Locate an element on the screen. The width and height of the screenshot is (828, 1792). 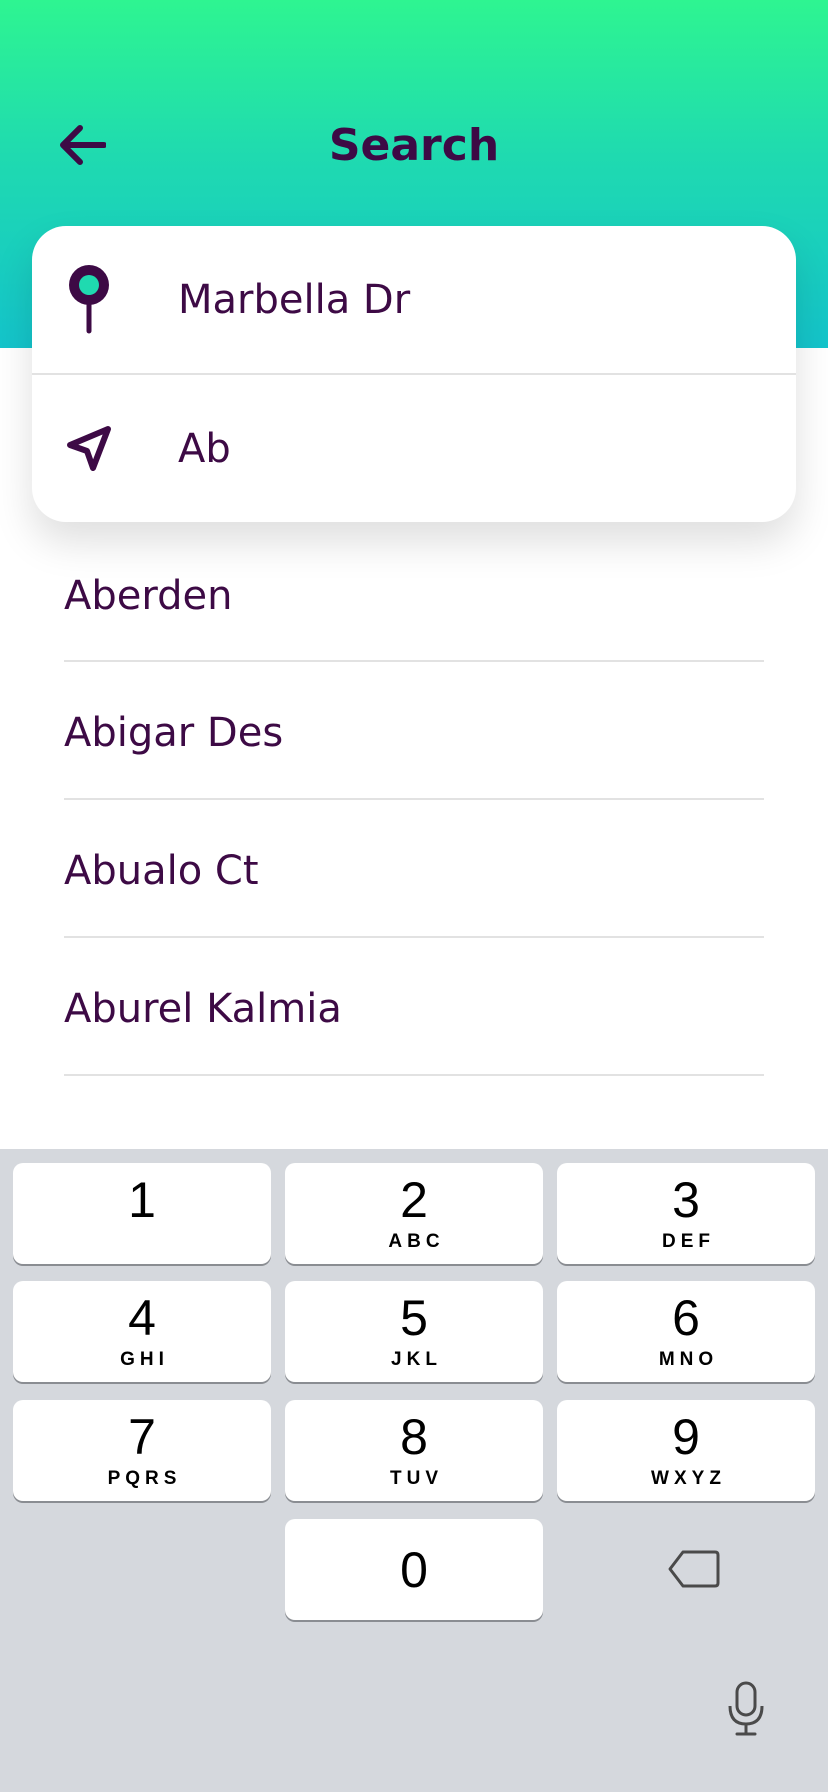
key-2: 2 ABC is located at coordinates (414, 1213).